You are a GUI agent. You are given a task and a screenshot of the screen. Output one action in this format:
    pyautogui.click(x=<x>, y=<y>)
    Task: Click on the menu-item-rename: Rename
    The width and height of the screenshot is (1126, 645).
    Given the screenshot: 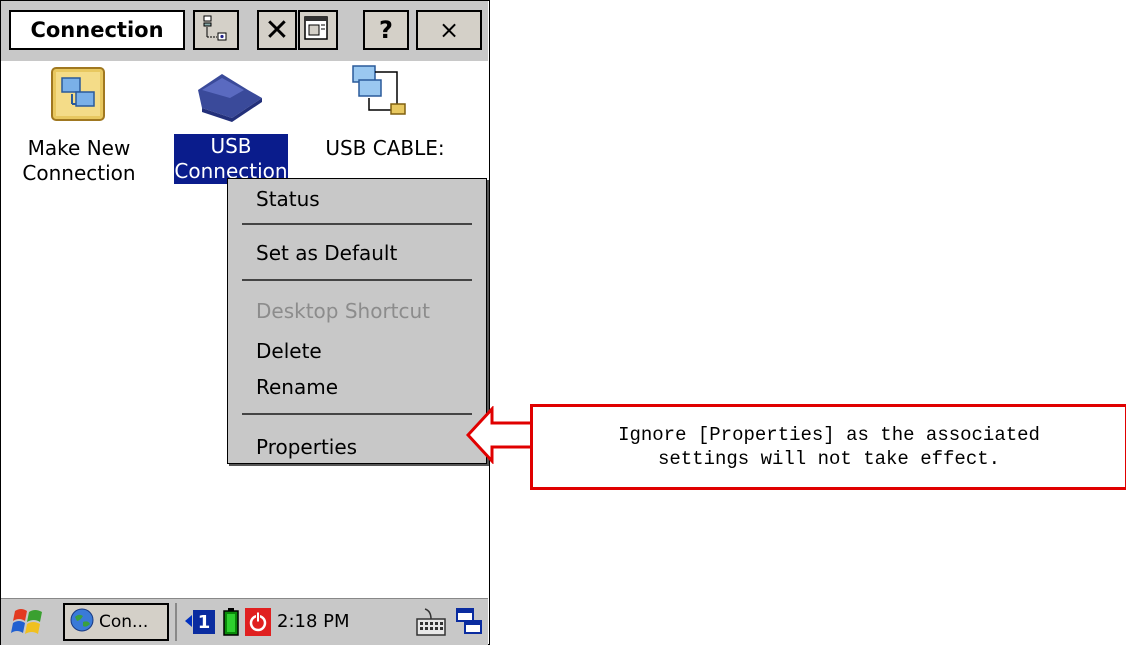 What is the action you would take?
    pyautogui.click(x=297, y=387)
    